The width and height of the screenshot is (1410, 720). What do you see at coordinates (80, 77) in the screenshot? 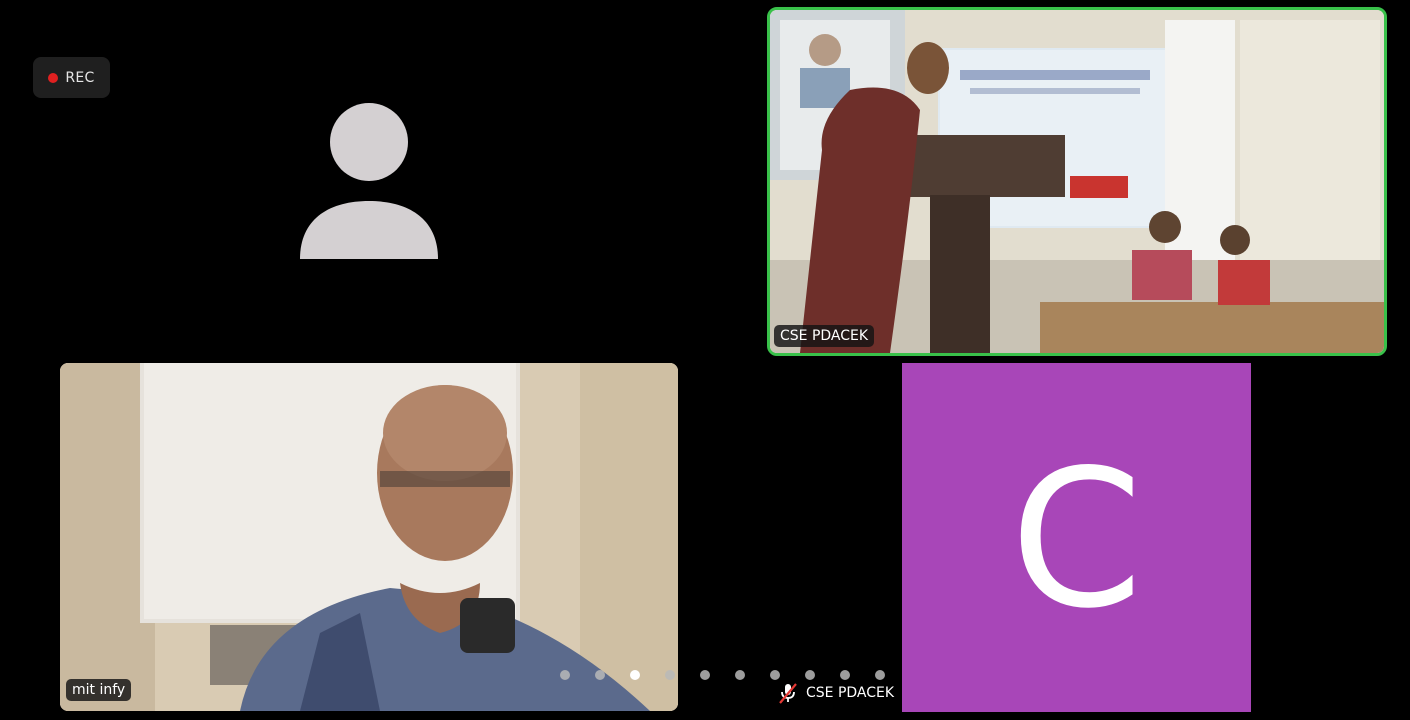
I see `recording-label: REC` at bounding box center [80, 77].